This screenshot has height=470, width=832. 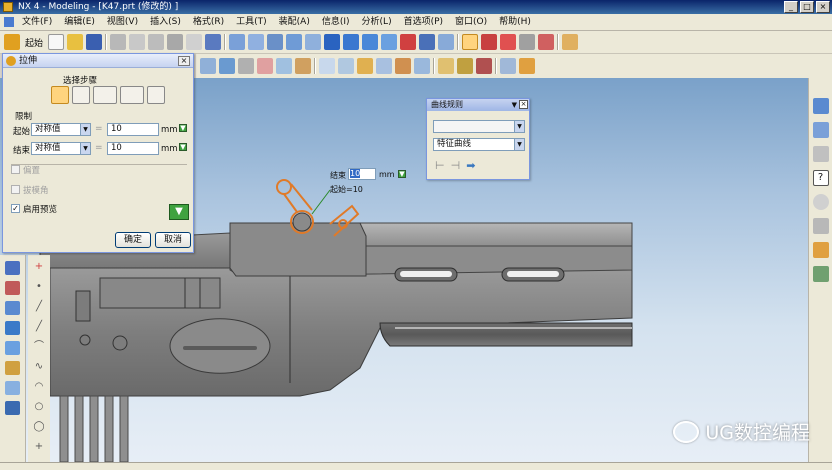 I want to click on select-filter-icon, so click(x=213, y=42).